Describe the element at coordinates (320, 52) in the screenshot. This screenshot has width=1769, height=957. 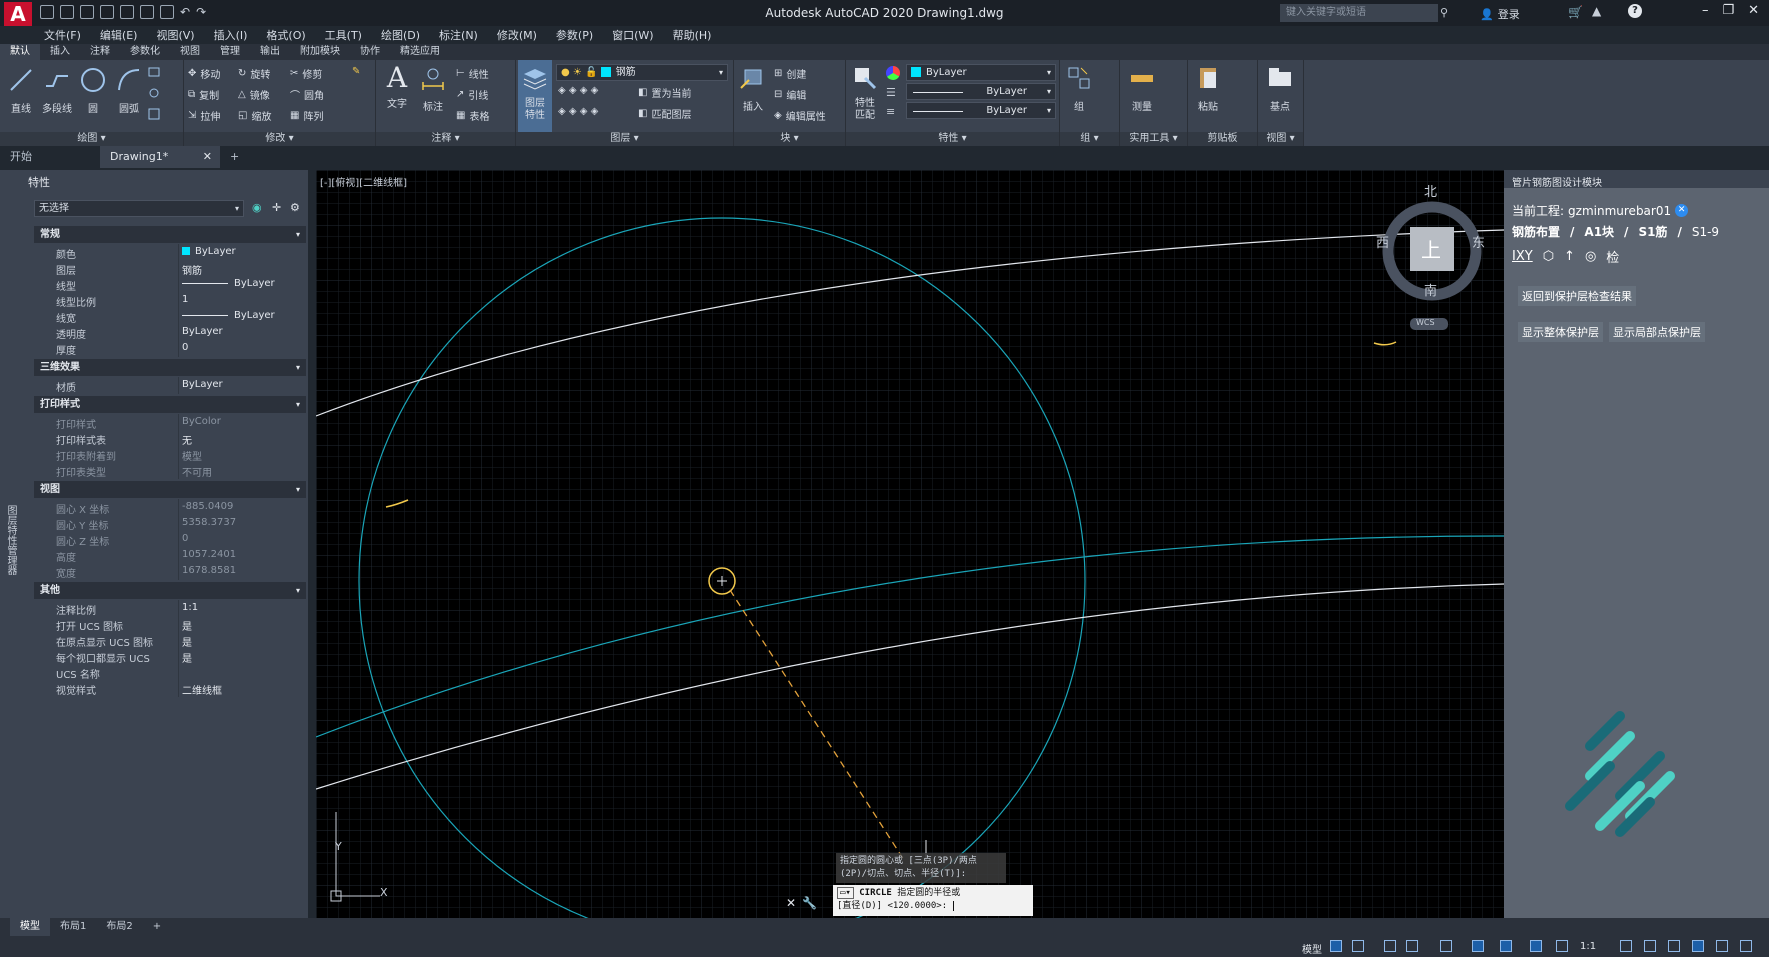
I see `ribbon-tab-7: 附加模块` at that location.